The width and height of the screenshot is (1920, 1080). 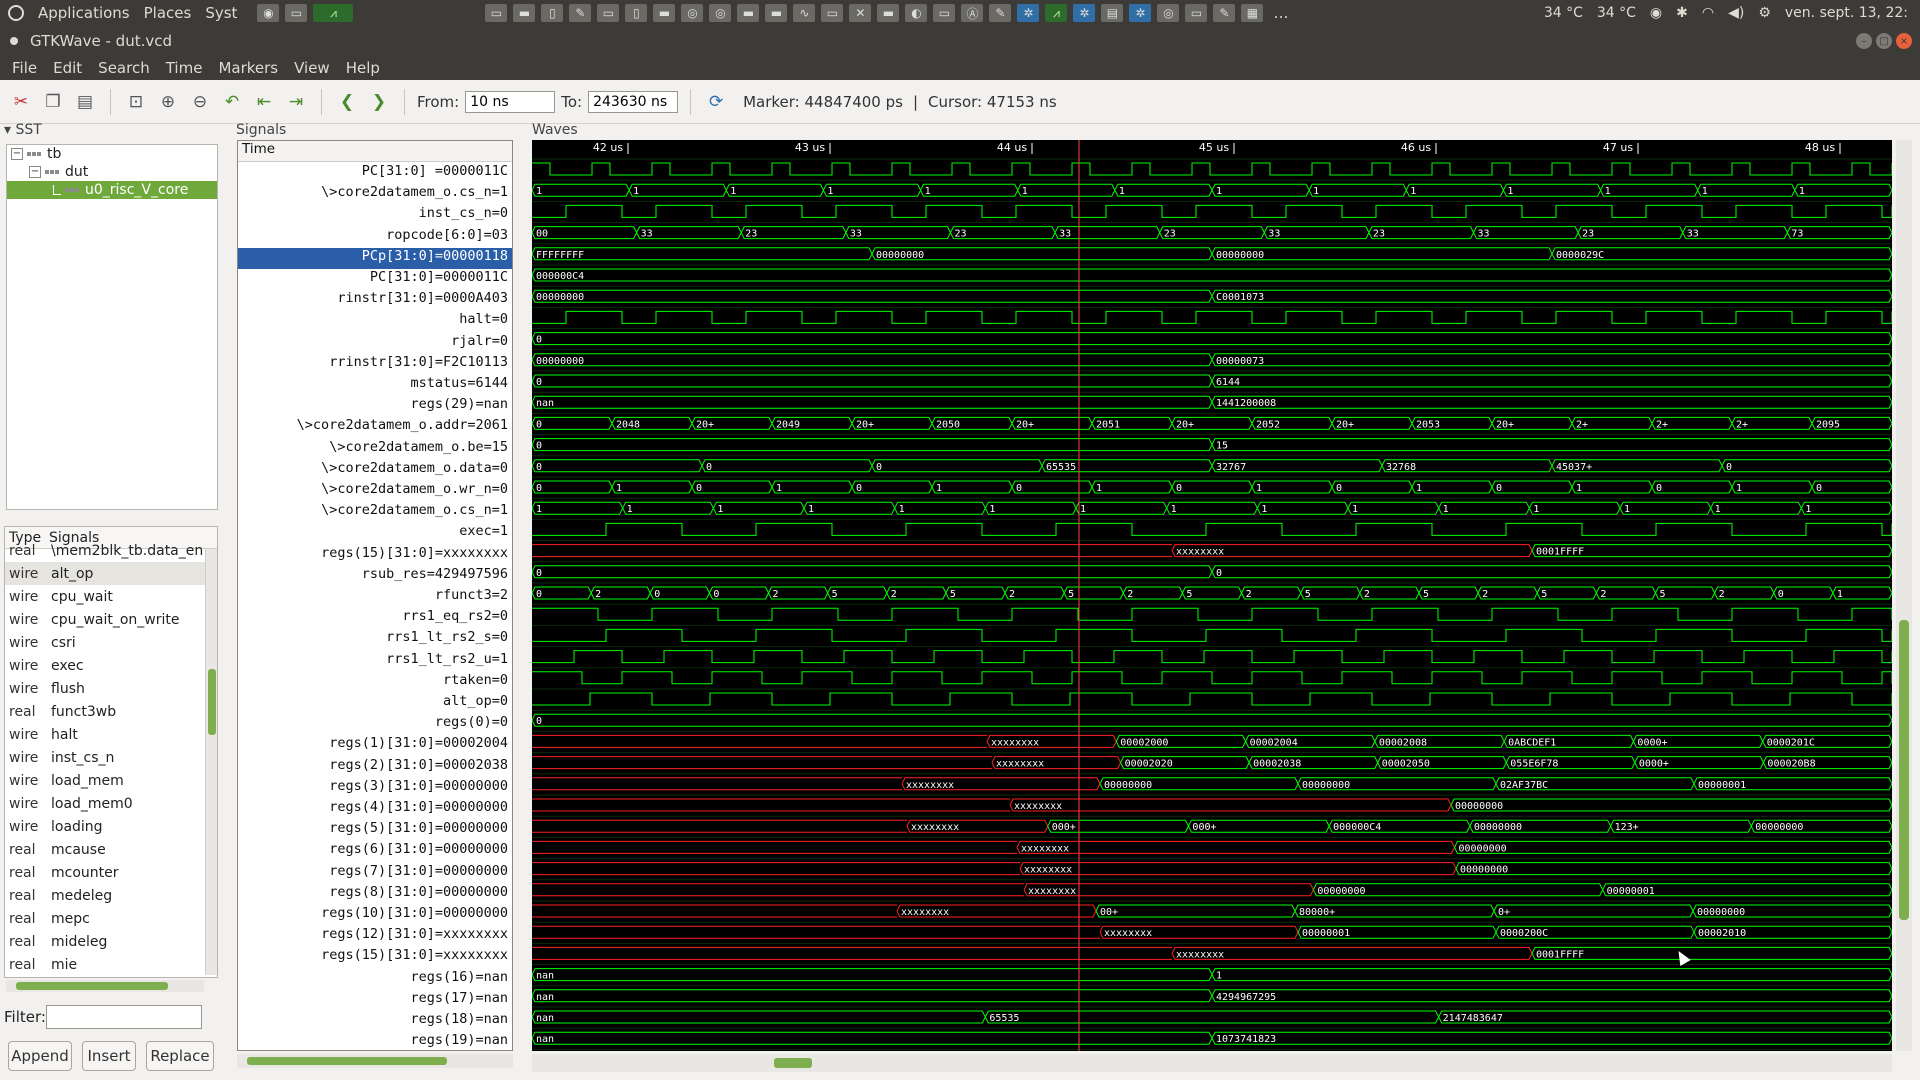 What do you see at coordinates (180, 1056) in the screenshot?
I see `replace-button: Replace` at bounding box center [180, 1056].